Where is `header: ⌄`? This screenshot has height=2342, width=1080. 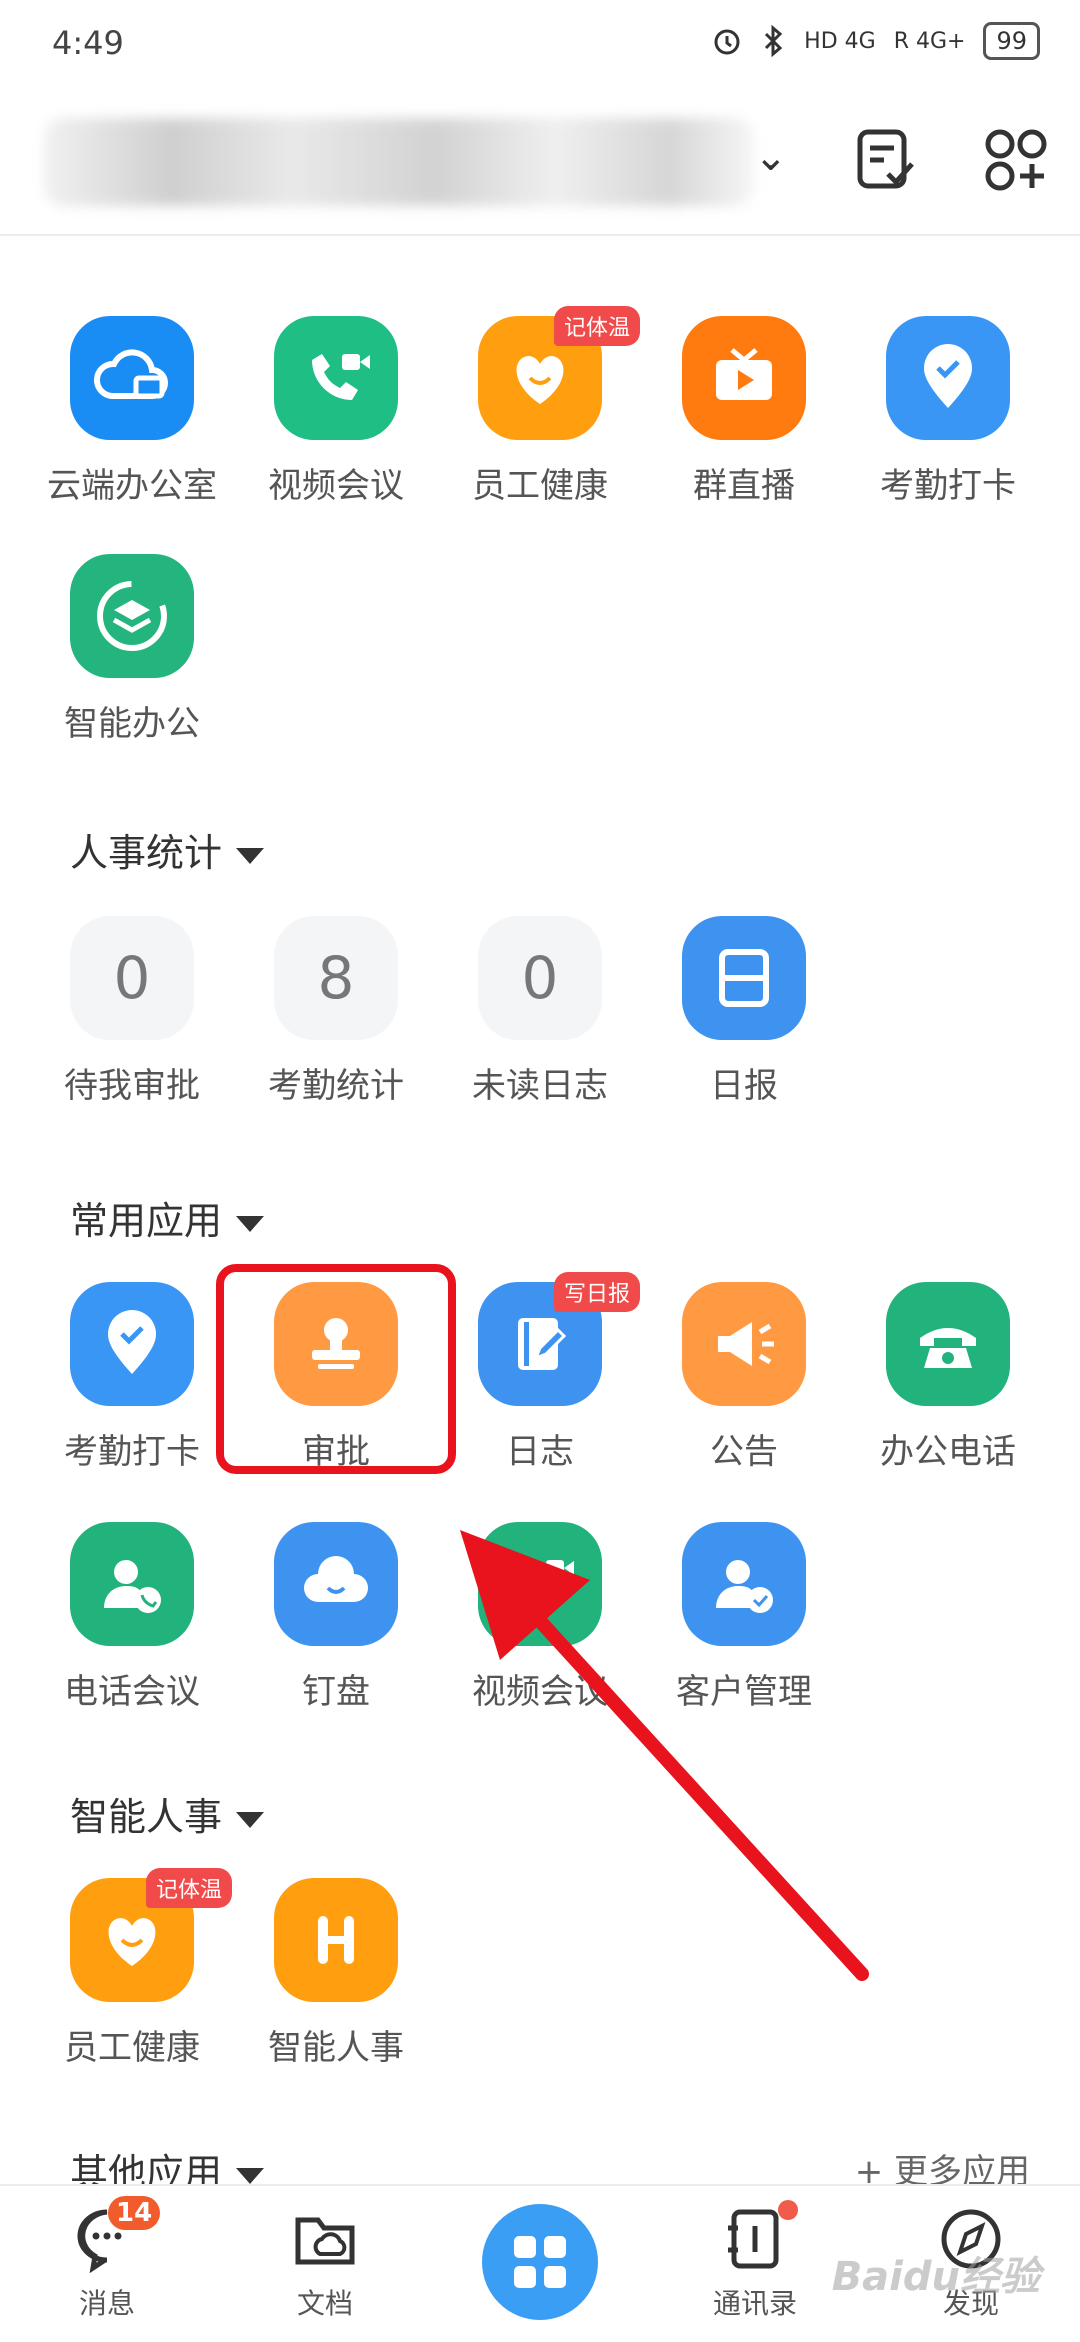 header: ⌄ is located at coordinates (540, 163).